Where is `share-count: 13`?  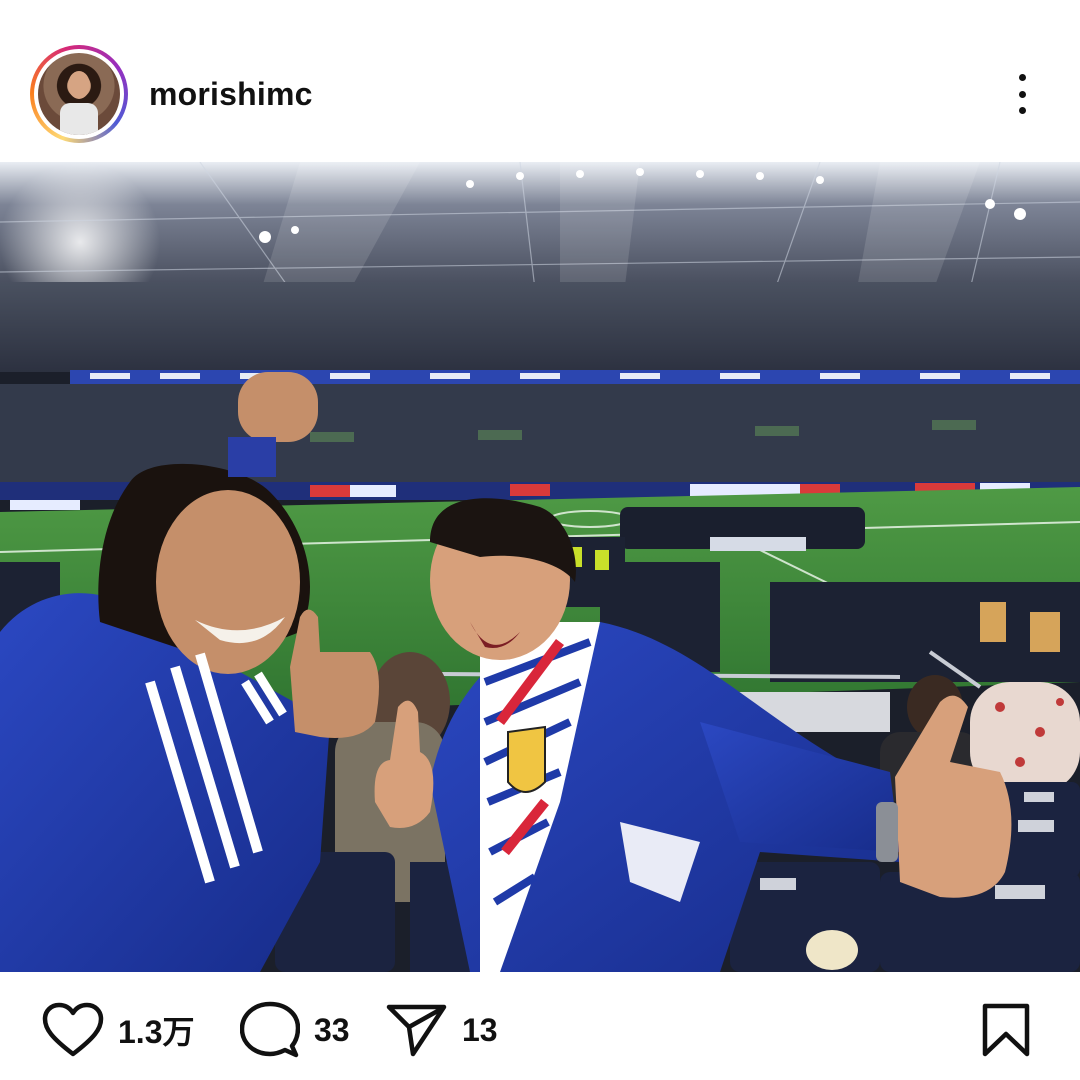
share-count: 13 is located at coordinates (480, 1030).